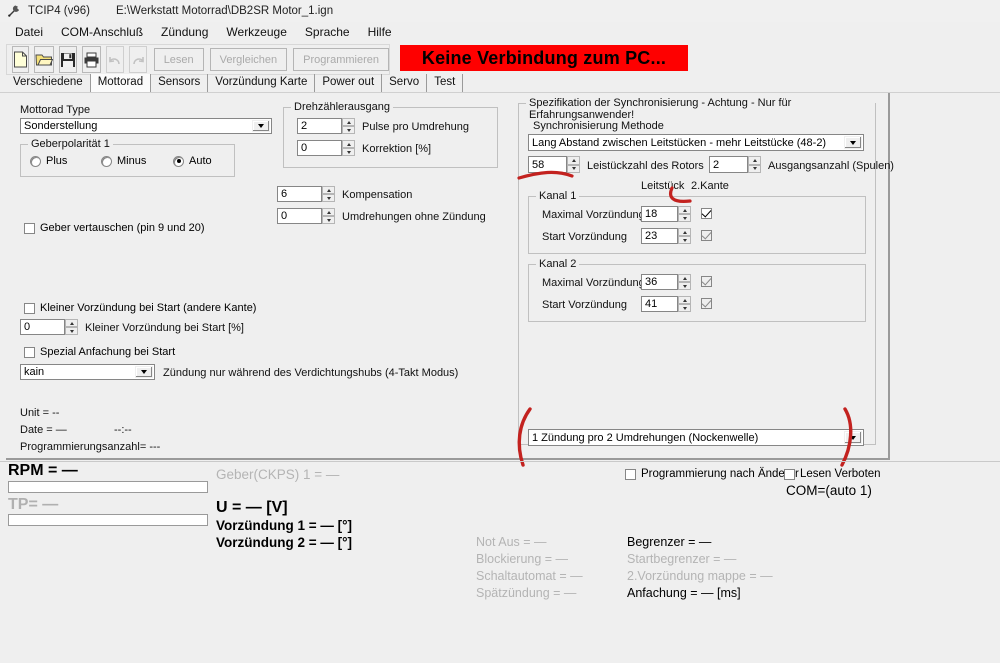  I want to click on tab-servo: Servo, so click(405, 83).